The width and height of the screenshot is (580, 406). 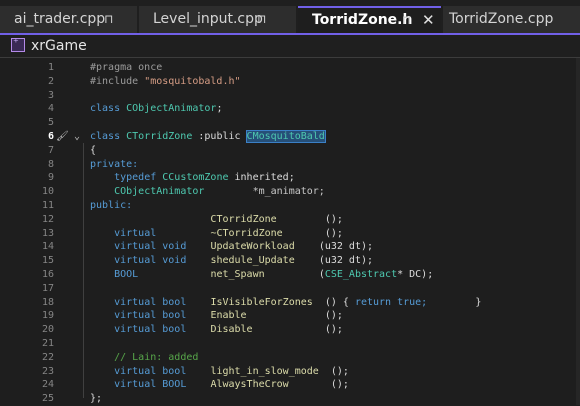 What do you see at coordinates (50, 123) in the screenshot?
I see `line-number: 5` at bounding box center [50, 123].